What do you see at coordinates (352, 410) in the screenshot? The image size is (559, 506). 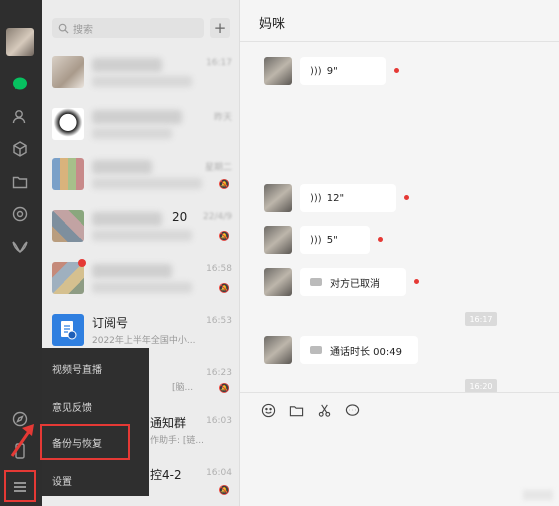 I see `chat-history-icon` at bounding box center [352, 410].